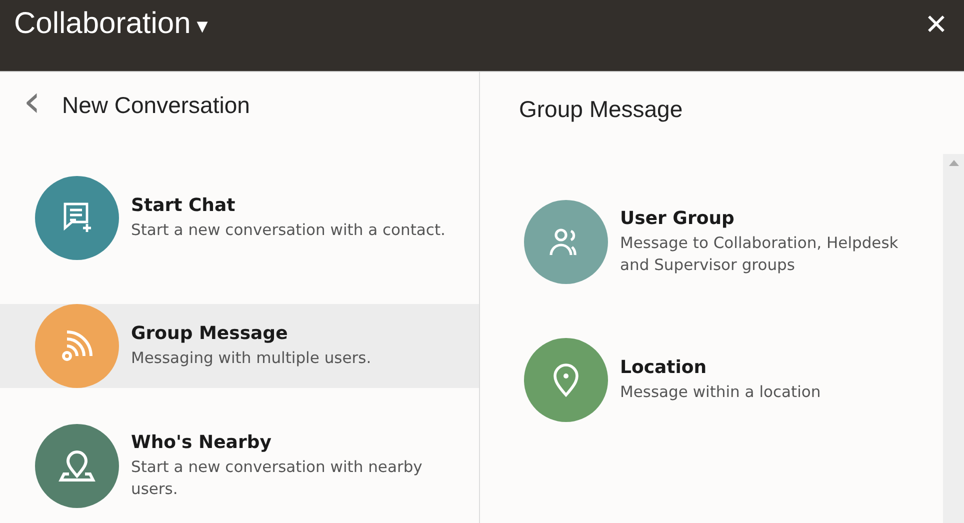 The height and width of the screenshot is (523, 964). I want to click on conversation-option: Who's Nearby Start a new conversation with nearby users., so click(239, 466).